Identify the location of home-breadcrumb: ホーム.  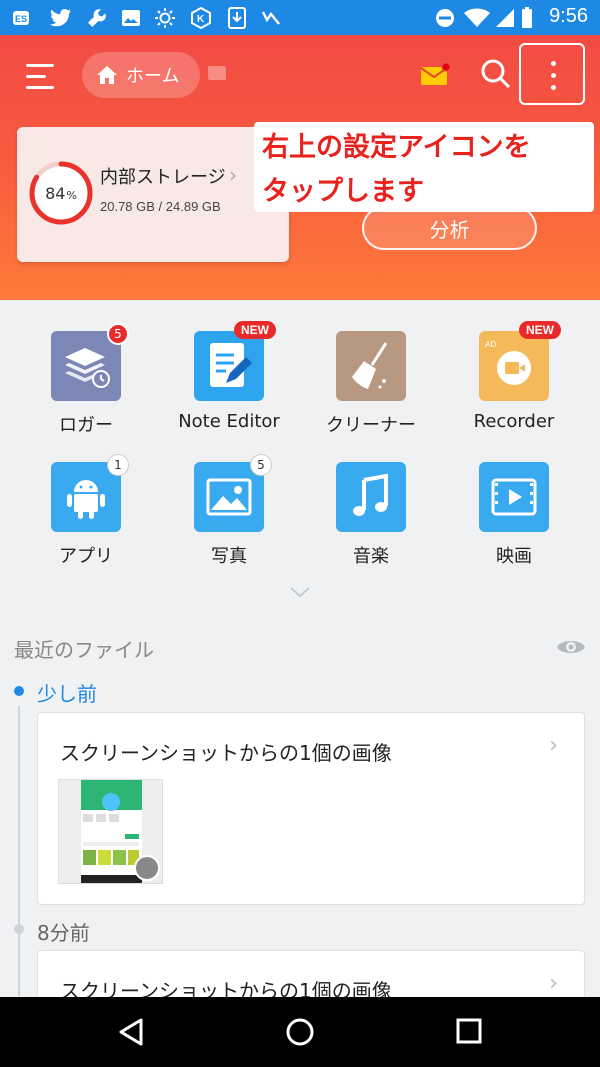
(141, 75).